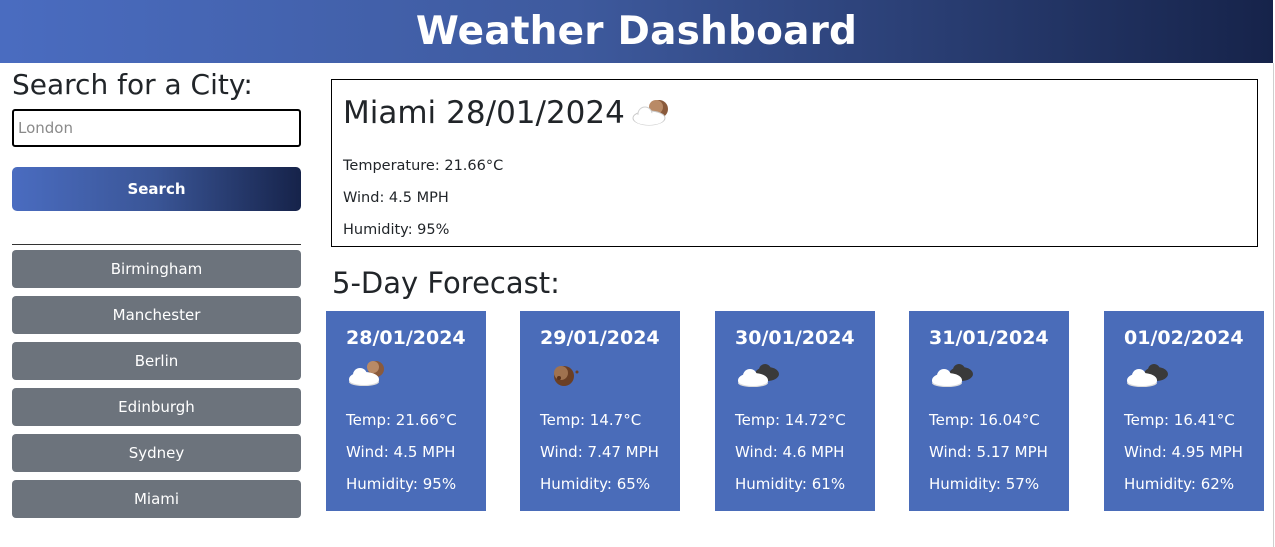  What do you see at coordinates (1273, 305) in the screenshot?
I see `page-edge-divider` at bounding box center [1273, 305].